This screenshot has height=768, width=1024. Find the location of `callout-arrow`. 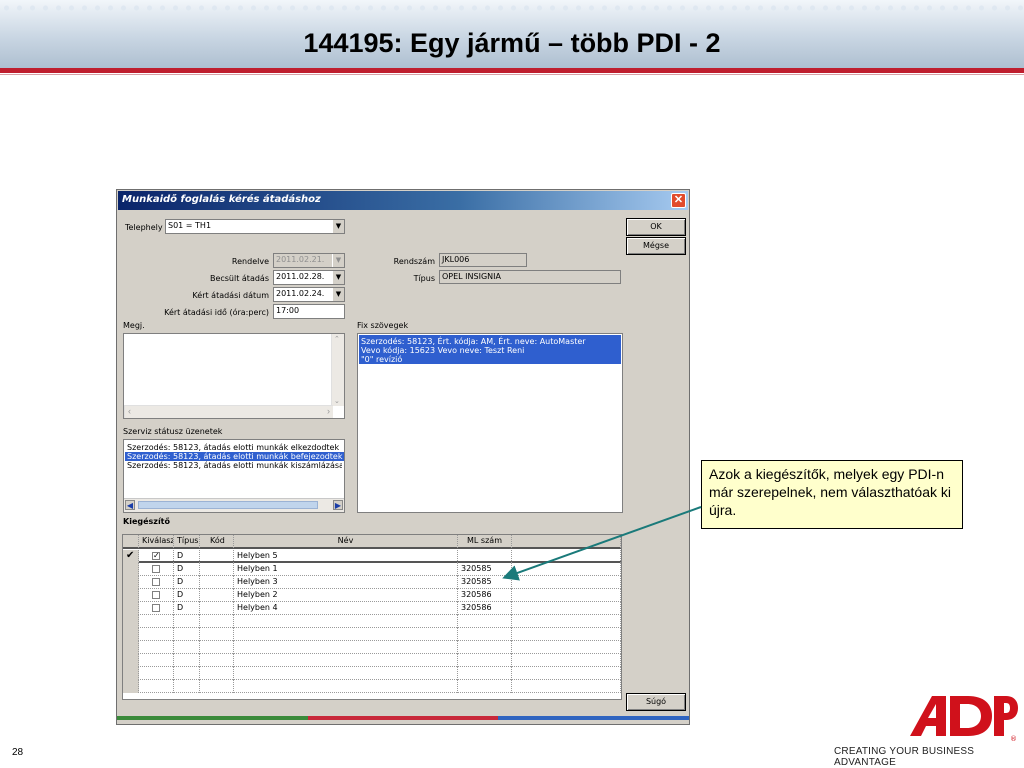

callout-arrow is located at coordinates (602, 543).